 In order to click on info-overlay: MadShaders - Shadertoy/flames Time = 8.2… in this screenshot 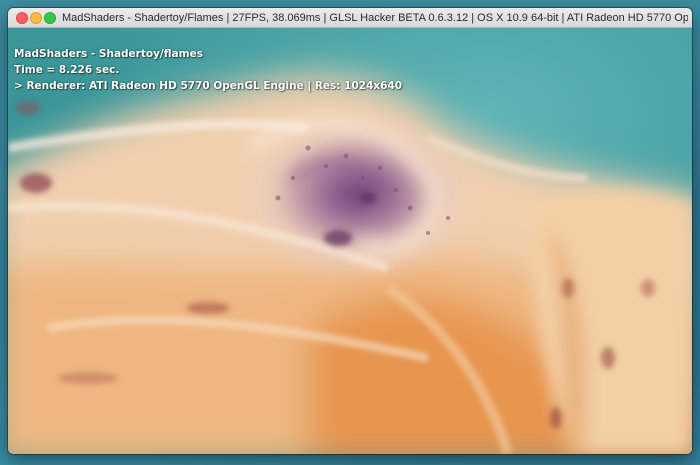, I will do `click(208, 70)`.